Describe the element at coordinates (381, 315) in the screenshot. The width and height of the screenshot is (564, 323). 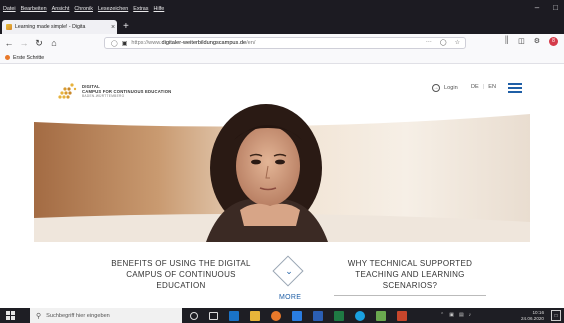
I see `paint-icon` at that location.